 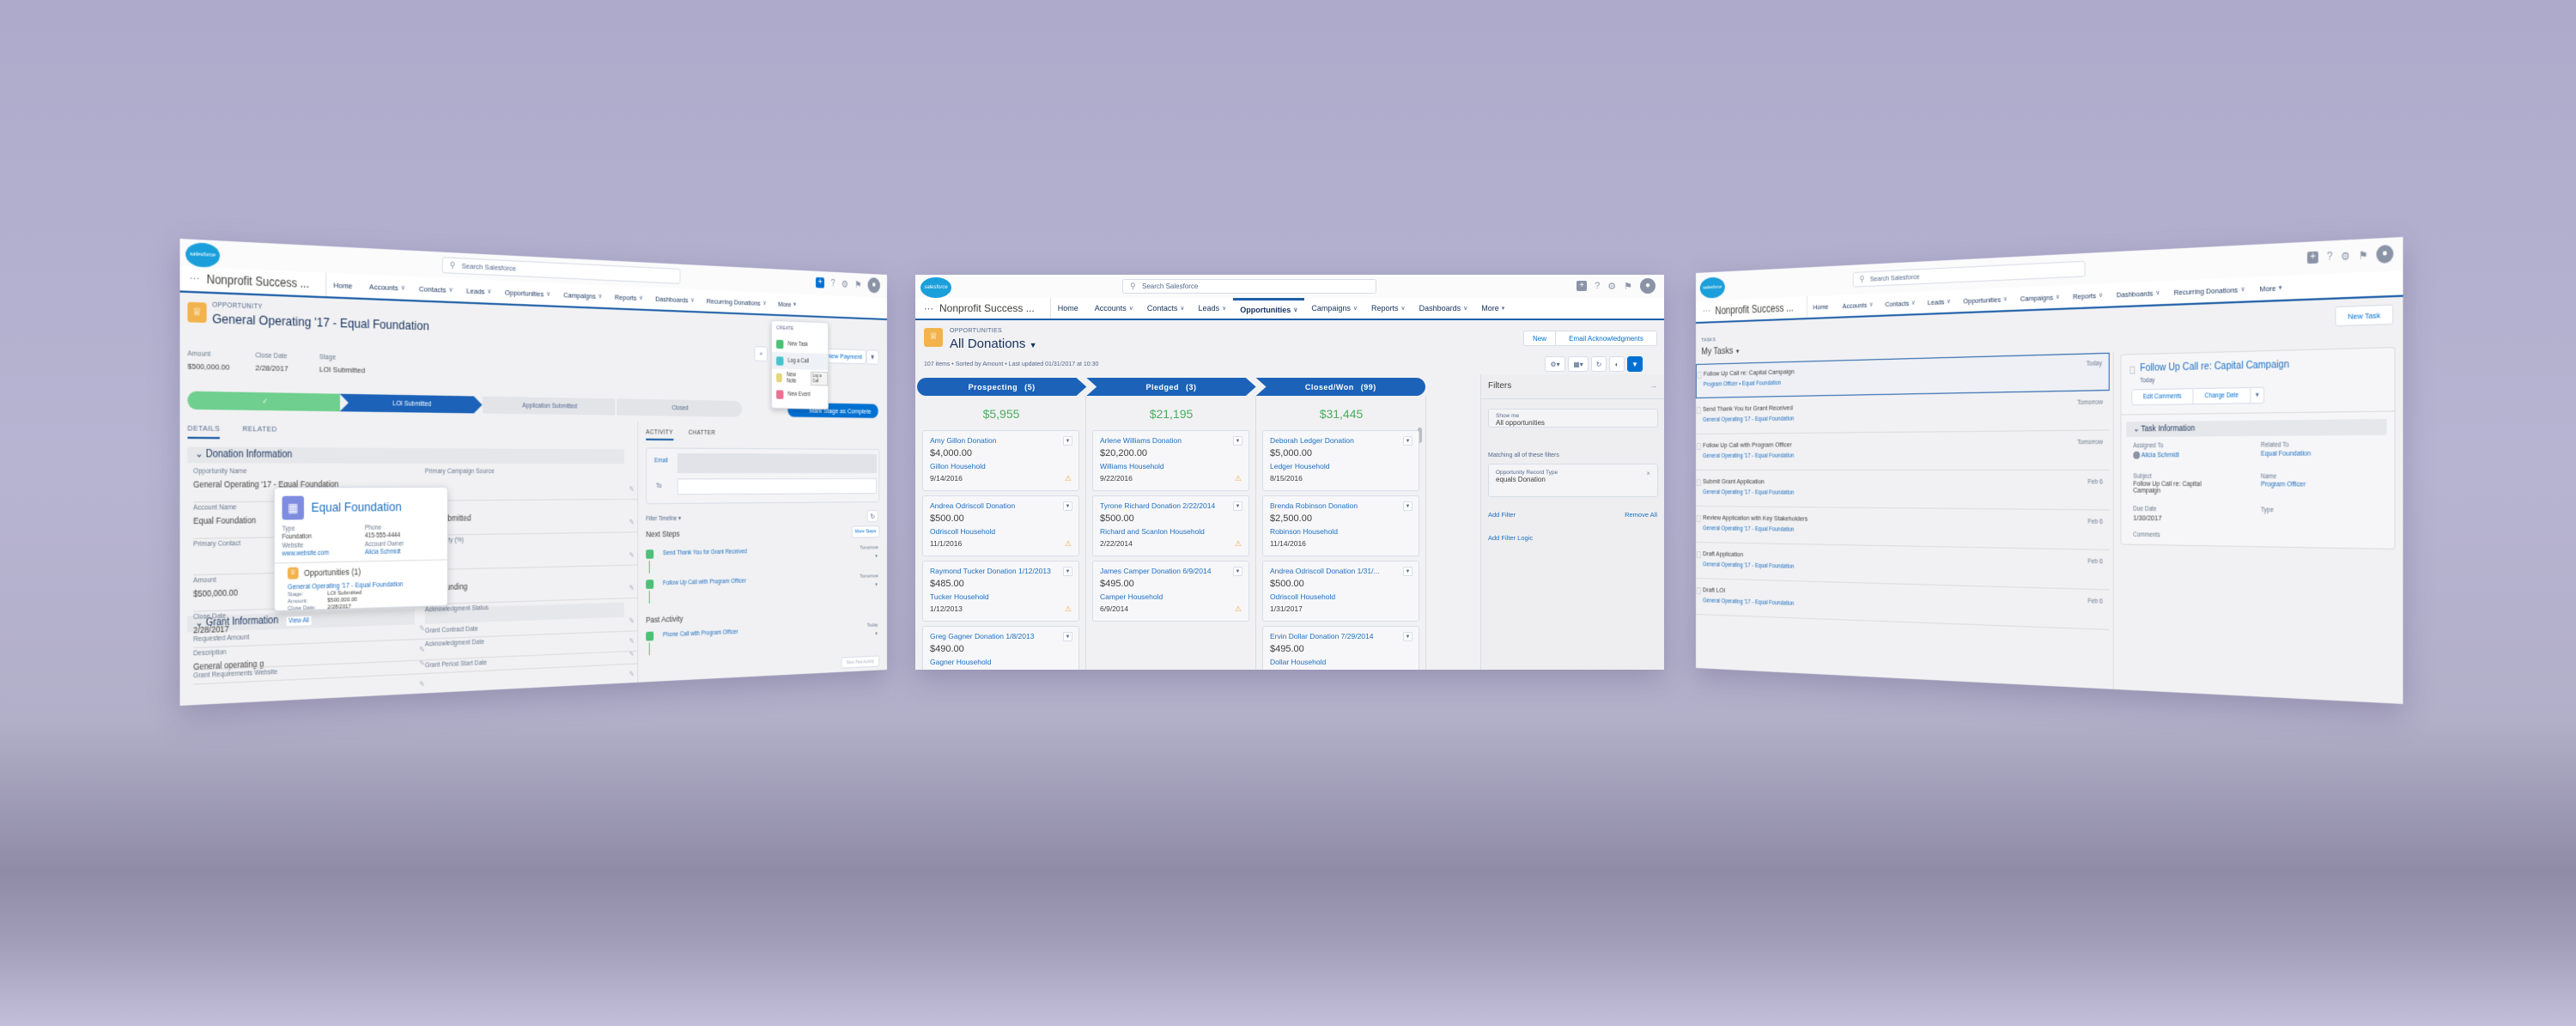 What do you see at coordinates (2222, 395) in the screenshot?
I see `change-date-button: Change Date` at bounding box center [2222, 395].